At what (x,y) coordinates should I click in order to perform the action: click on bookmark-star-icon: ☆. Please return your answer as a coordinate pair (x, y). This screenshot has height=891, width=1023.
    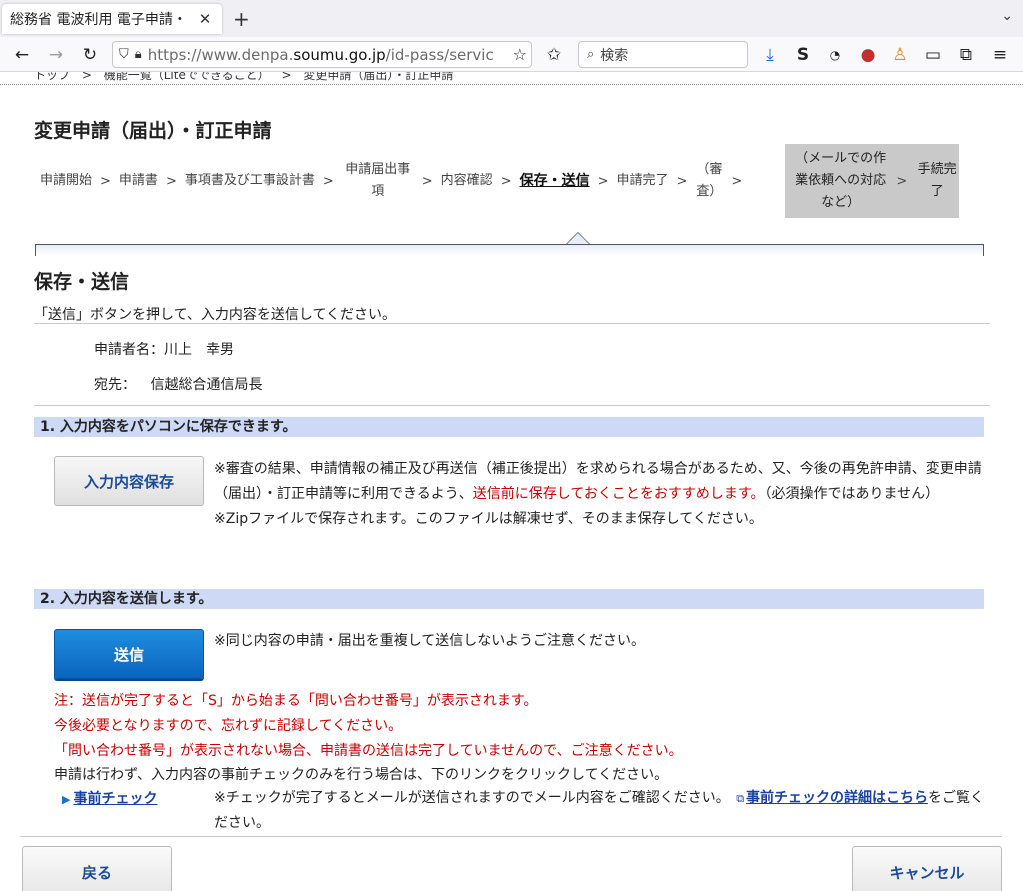
    Looking at the image, I should click on (518, 54).